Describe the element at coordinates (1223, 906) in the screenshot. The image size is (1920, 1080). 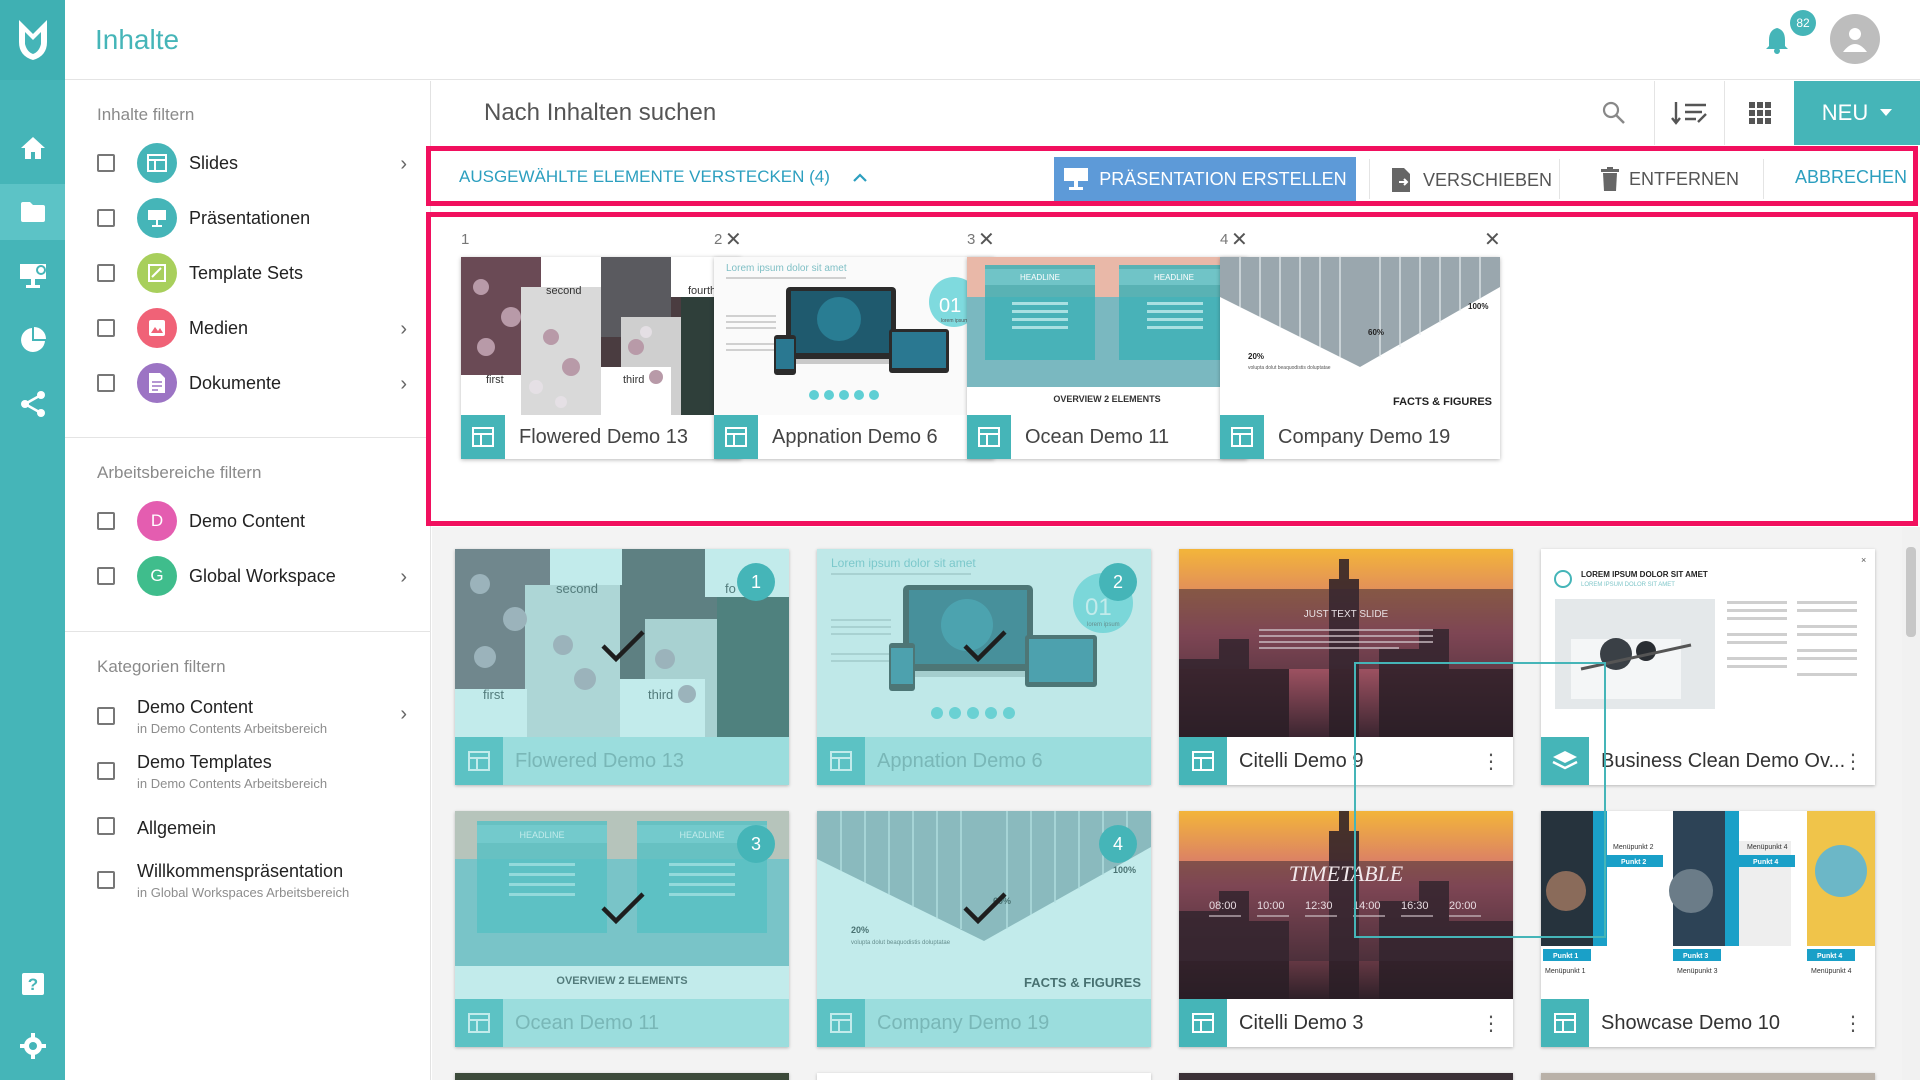
I see `thumb-text: 08:00` at that location.